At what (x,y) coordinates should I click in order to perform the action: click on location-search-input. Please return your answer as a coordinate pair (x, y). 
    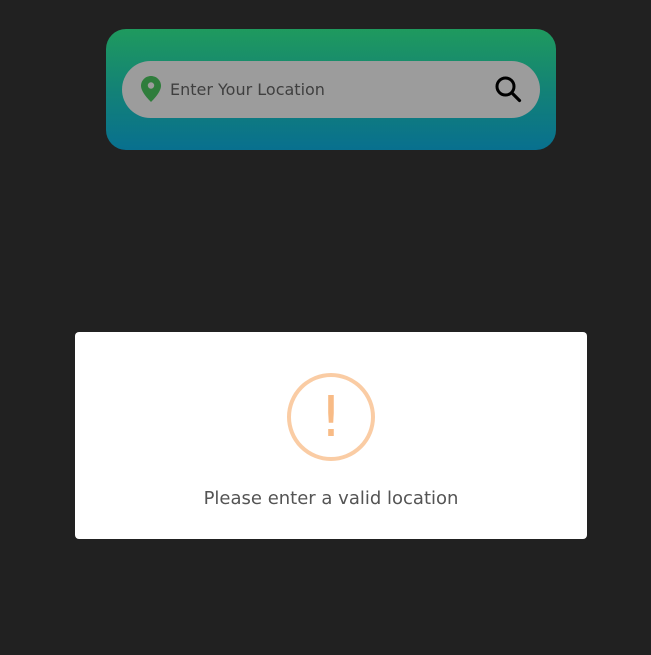
    Looking at the image, I should click on (325, 89).